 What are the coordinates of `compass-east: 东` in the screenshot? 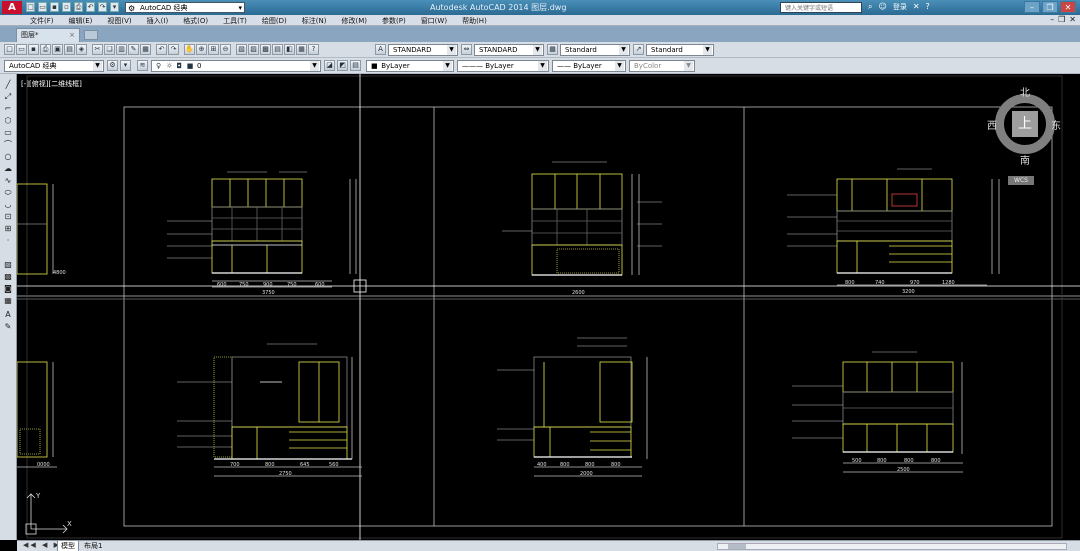 It's located at (1056, 124).